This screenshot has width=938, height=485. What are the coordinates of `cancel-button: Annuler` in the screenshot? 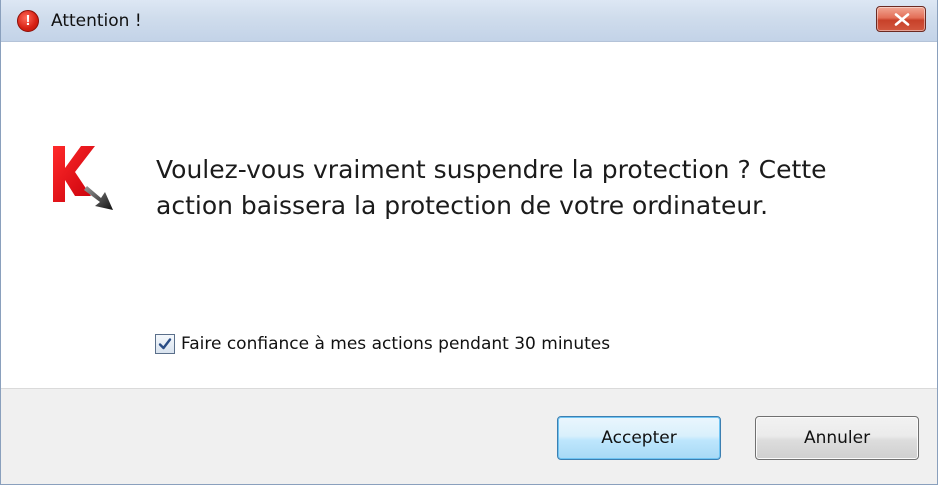 It's located at (837, 438).